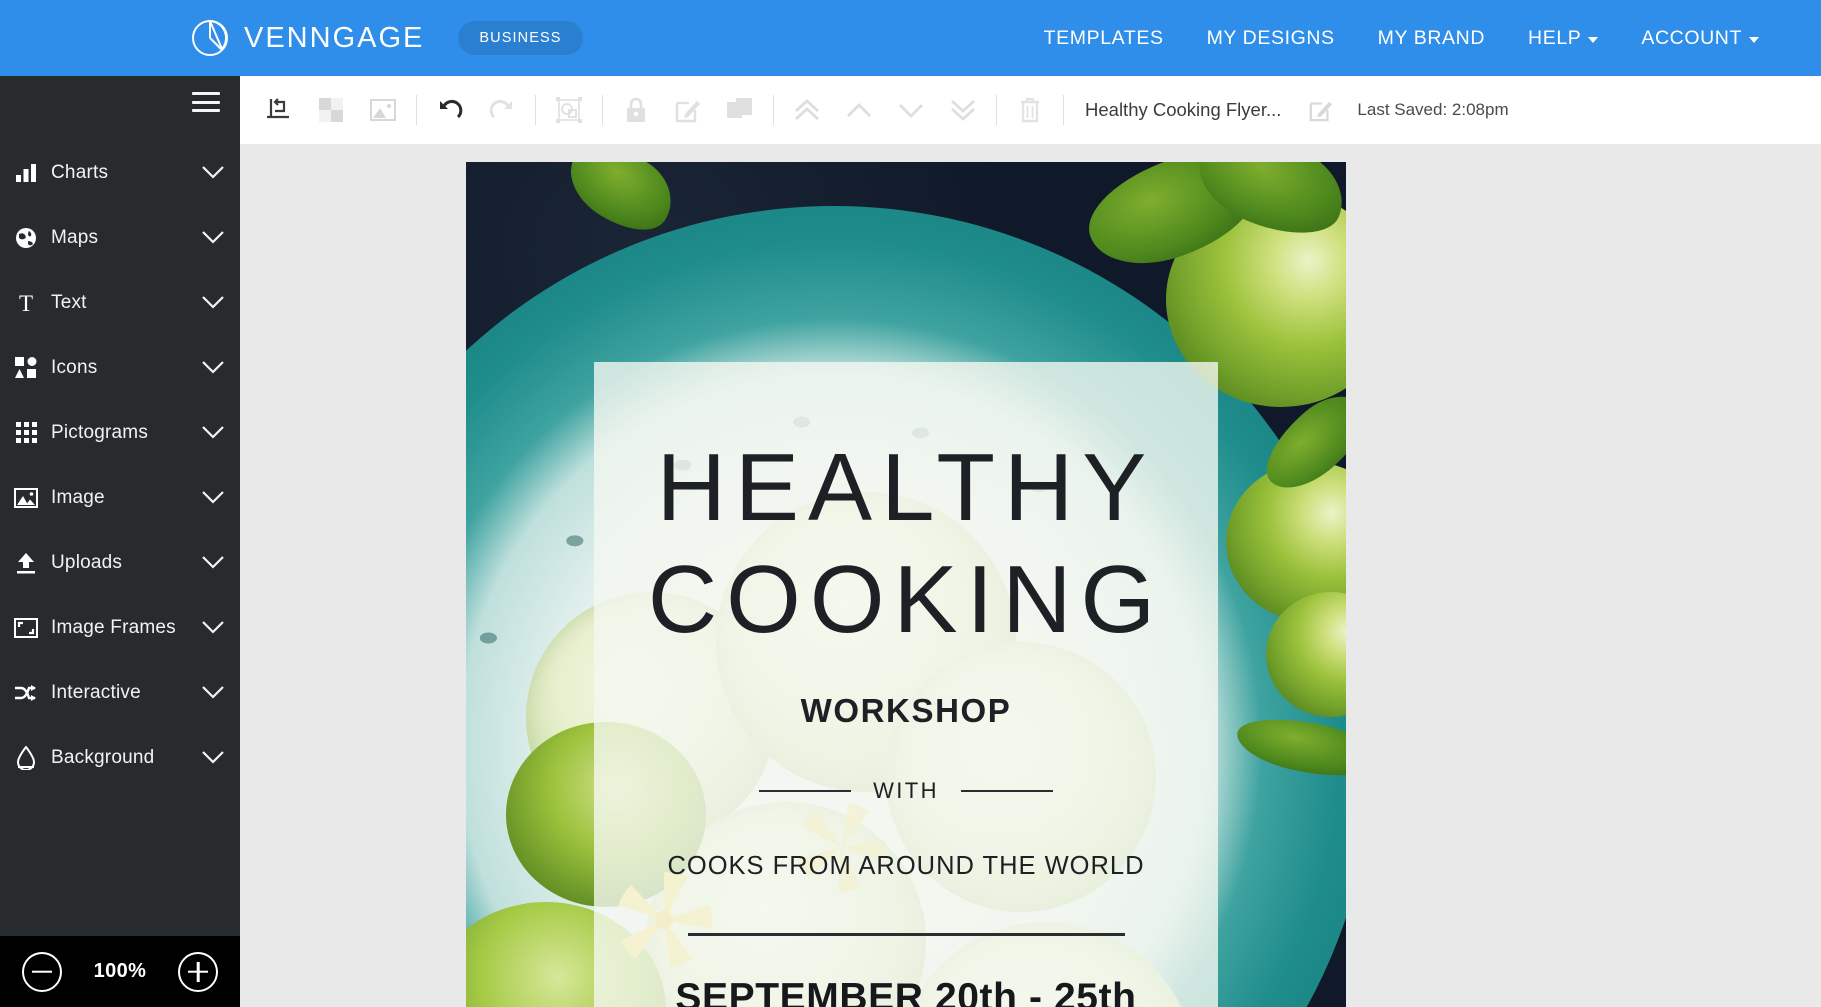  I want to click on nav-item-help: HELP, so click(1563, 38).